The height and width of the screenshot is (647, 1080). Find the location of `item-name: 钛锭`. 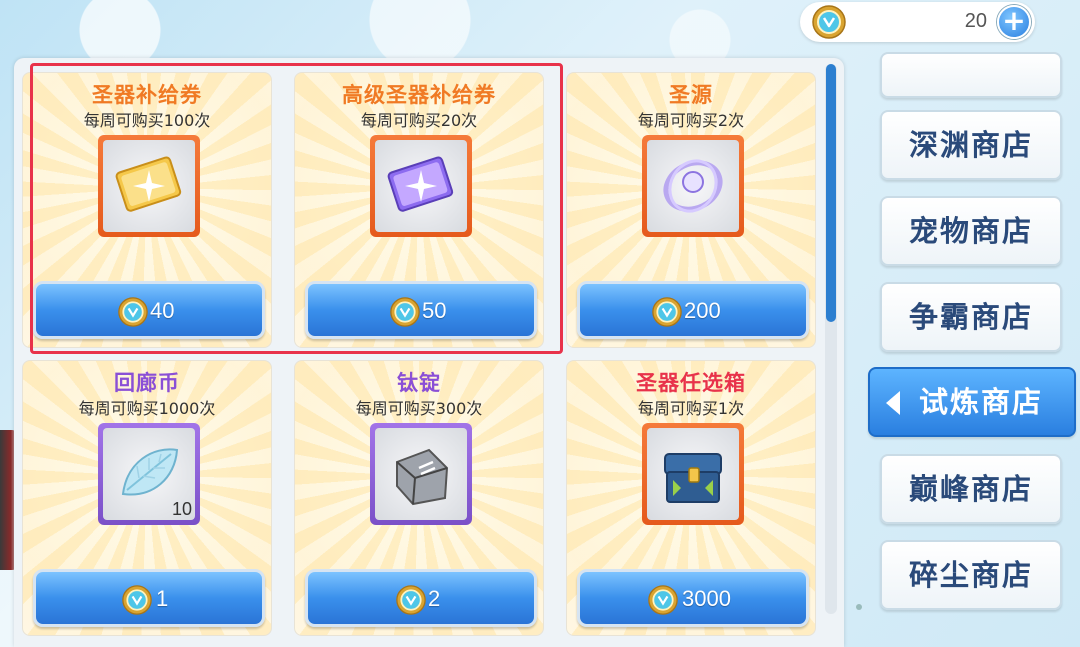

item-name: 钛锭 is located at coordinates (419, 383).